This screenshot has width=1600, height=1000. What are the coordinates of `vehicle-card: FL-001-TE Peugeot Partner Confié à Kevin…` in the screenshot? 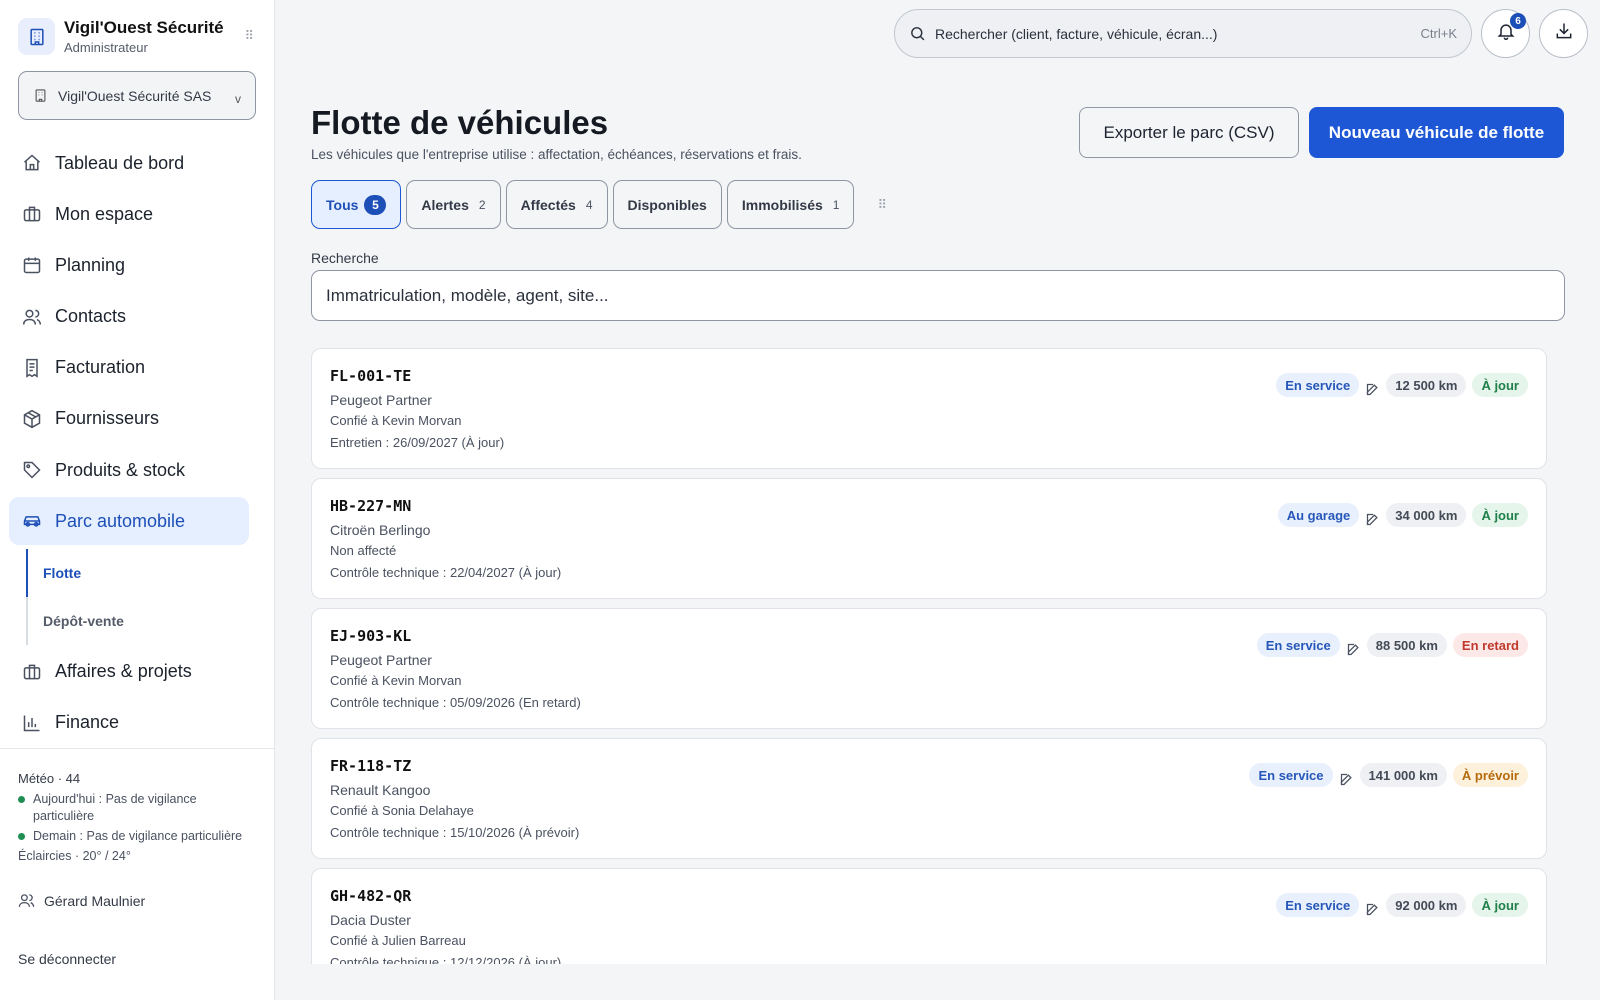 It's located at (929, 408).